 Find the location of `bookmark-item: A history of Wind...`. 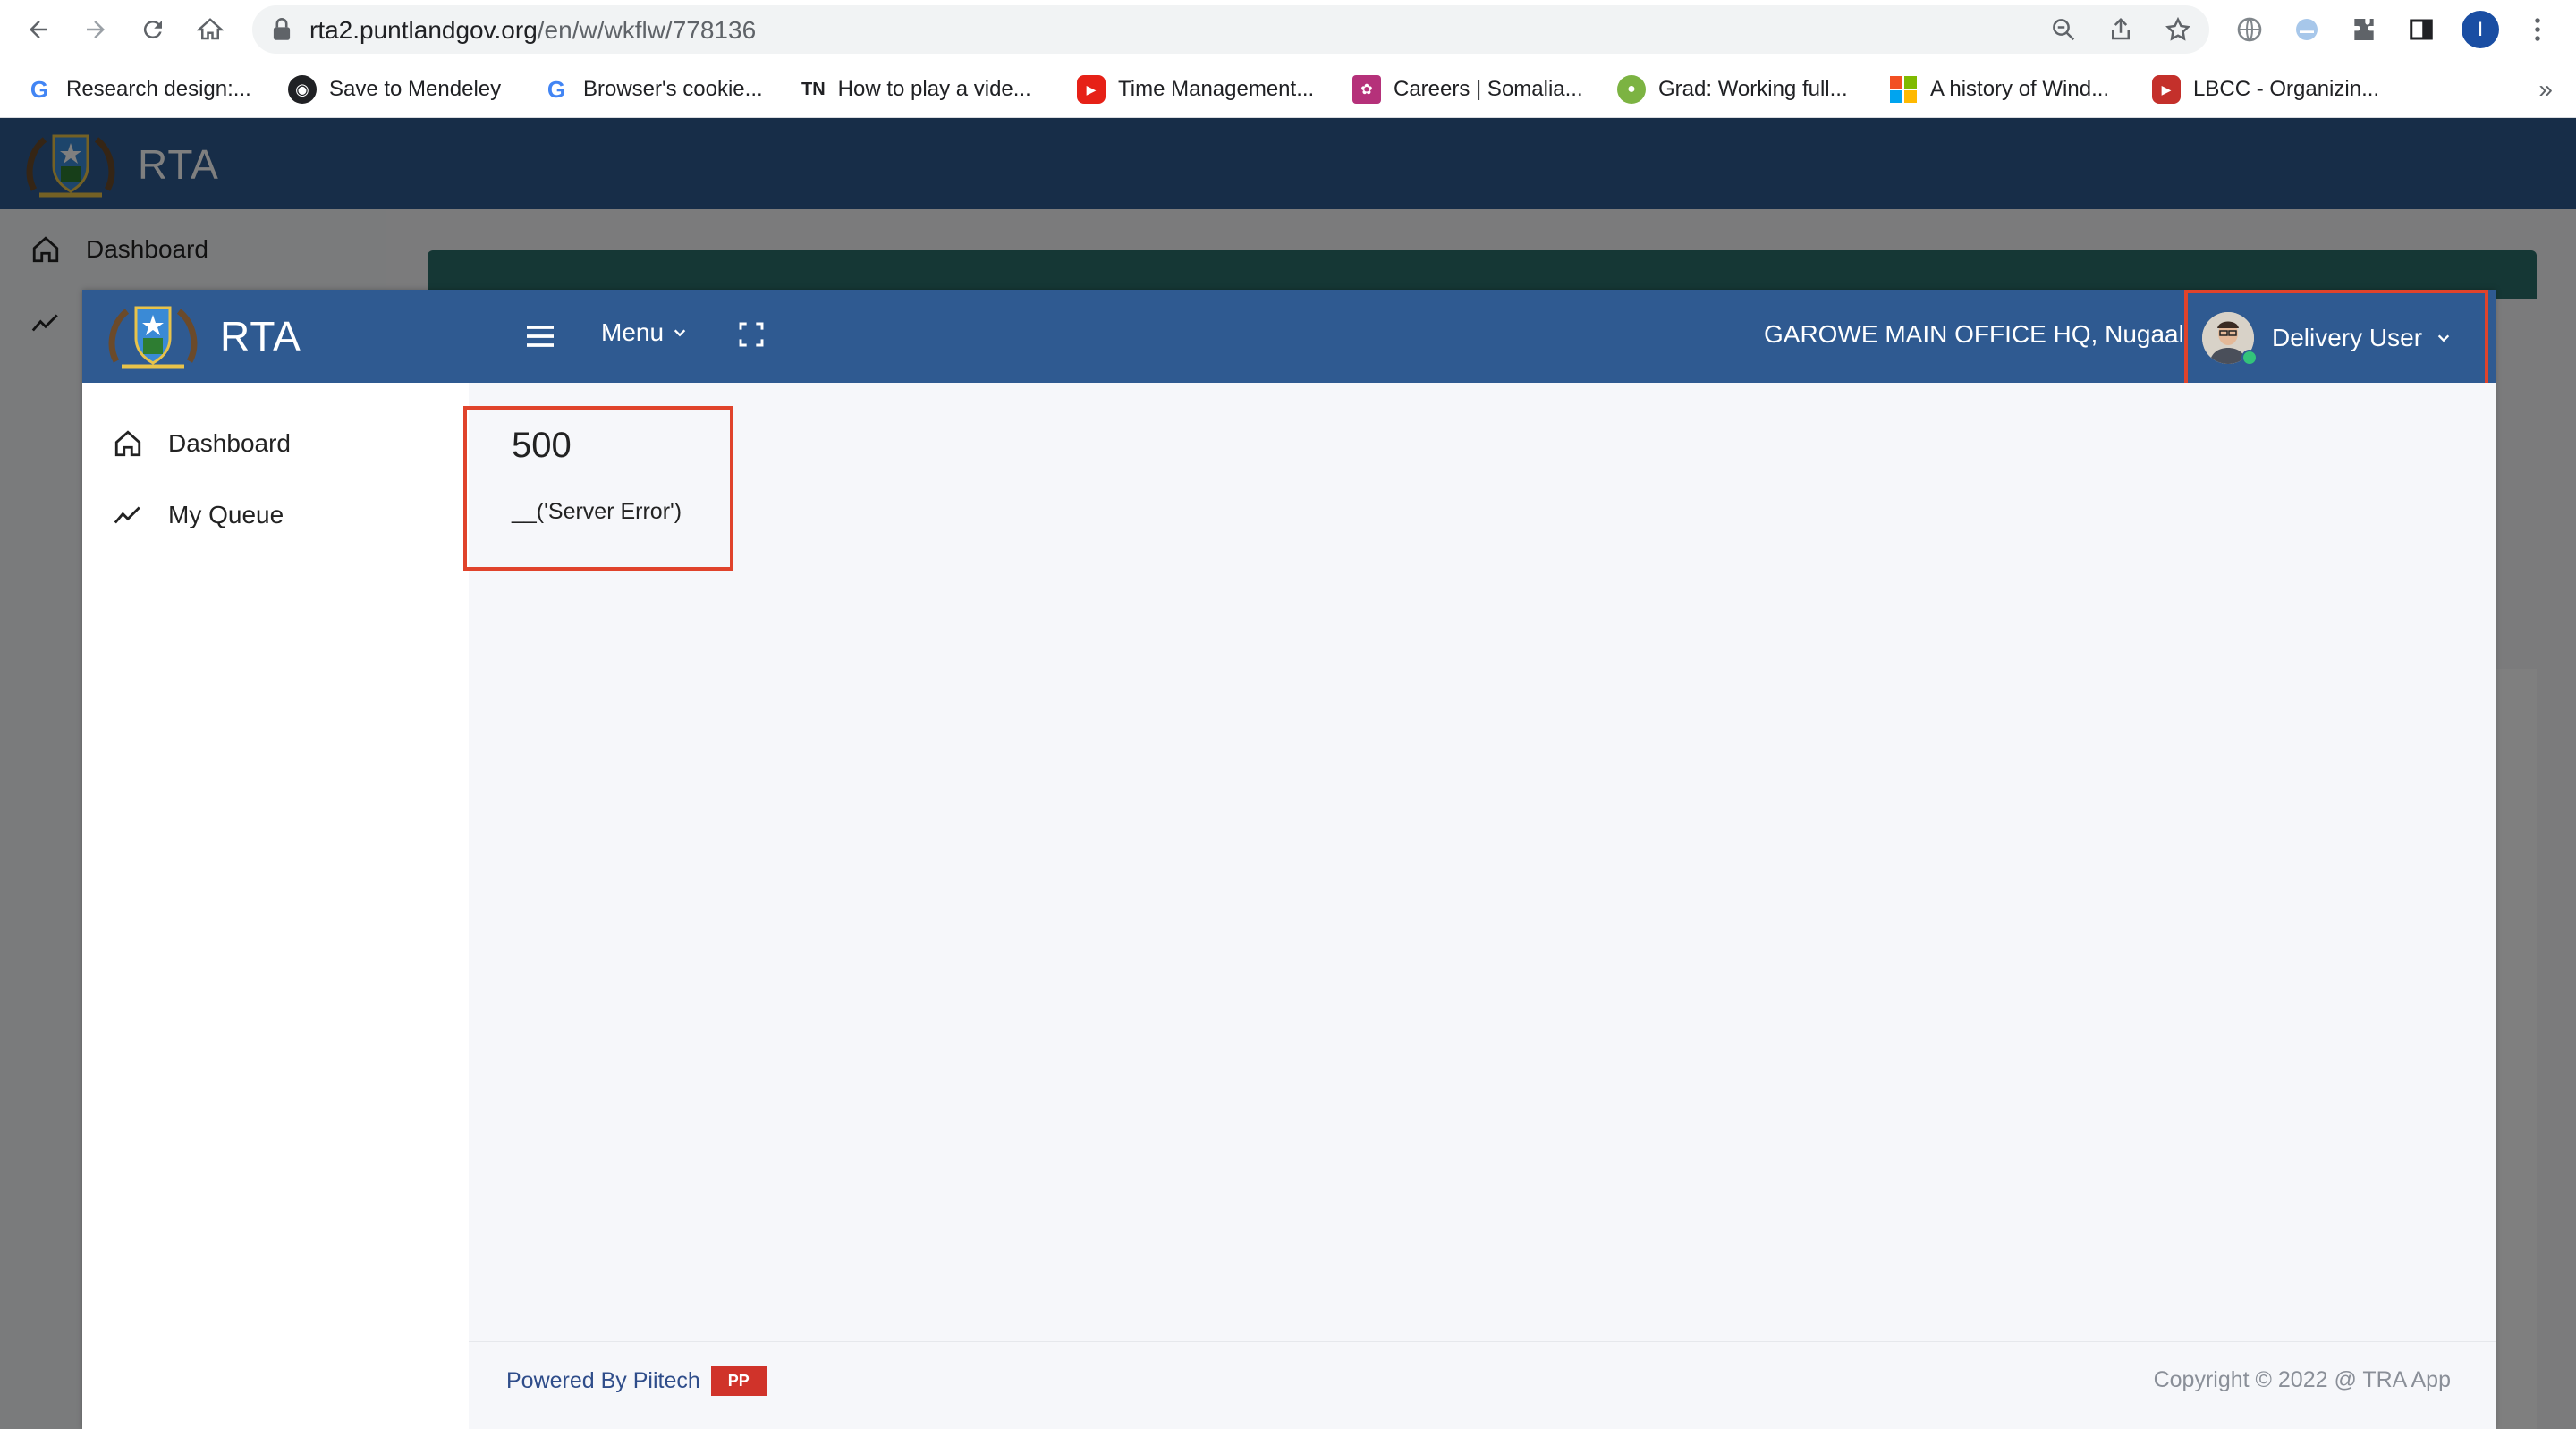

bookmark-item: A history of Wind... is located at coordinates (1999, 89).